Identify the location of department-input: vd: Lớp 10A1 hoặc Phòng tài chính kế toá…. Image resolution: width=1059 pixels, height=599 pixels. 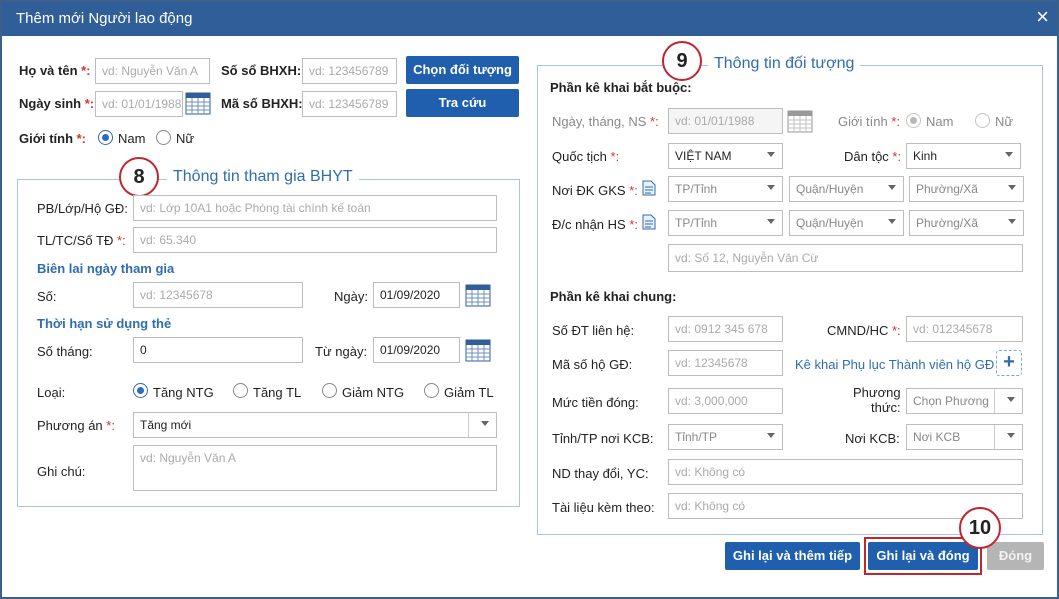
(315, 208).